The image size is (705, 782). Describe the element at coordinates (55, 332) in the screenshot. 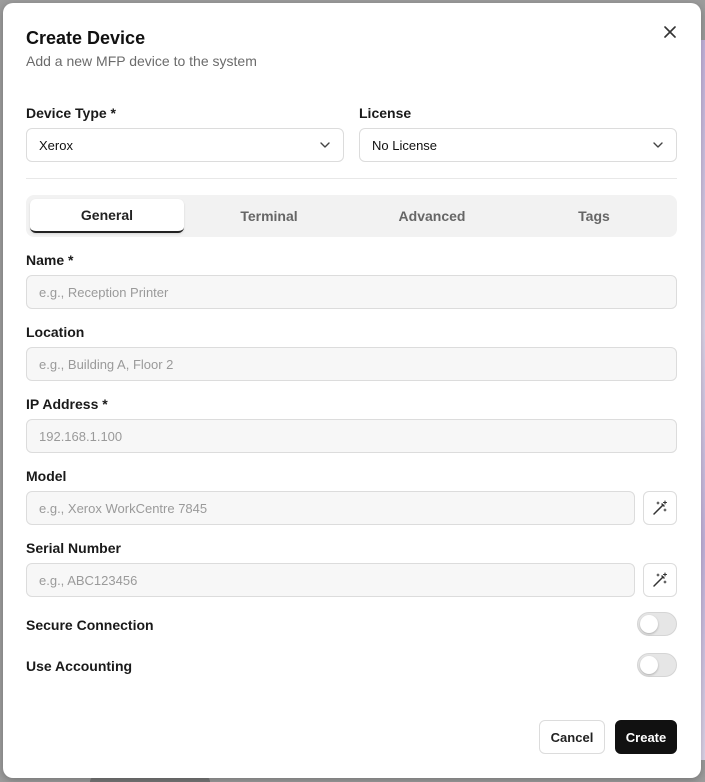

I see `location-label: Location` at that location.